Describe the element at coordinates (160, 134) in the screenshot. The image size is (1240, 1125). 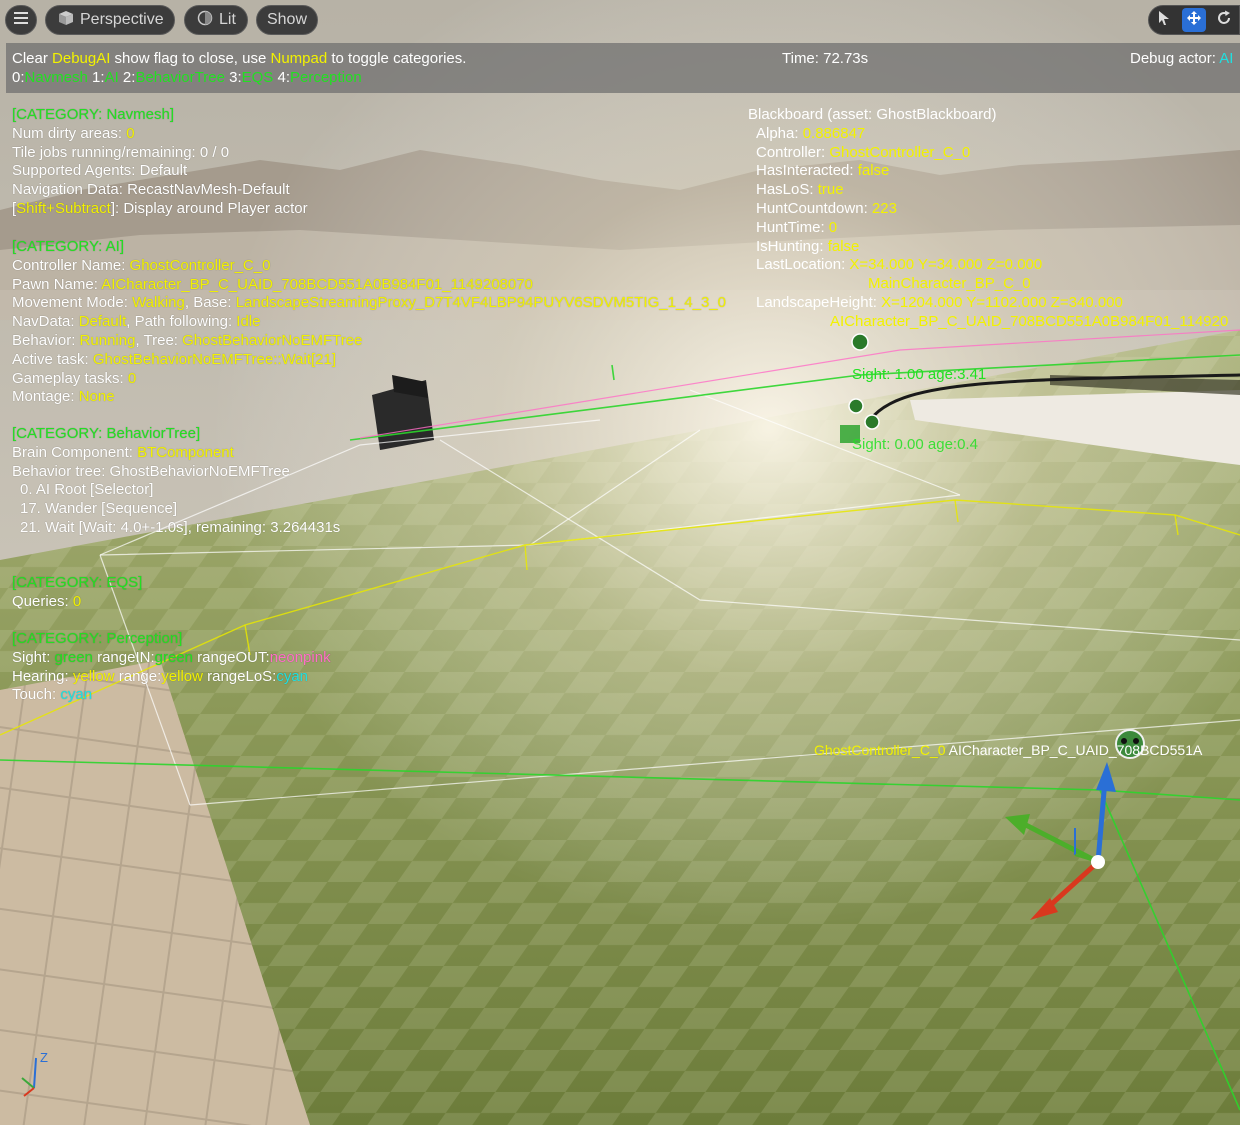
I see `num-dirty-areas: Num dirty areas: 0` at that location.